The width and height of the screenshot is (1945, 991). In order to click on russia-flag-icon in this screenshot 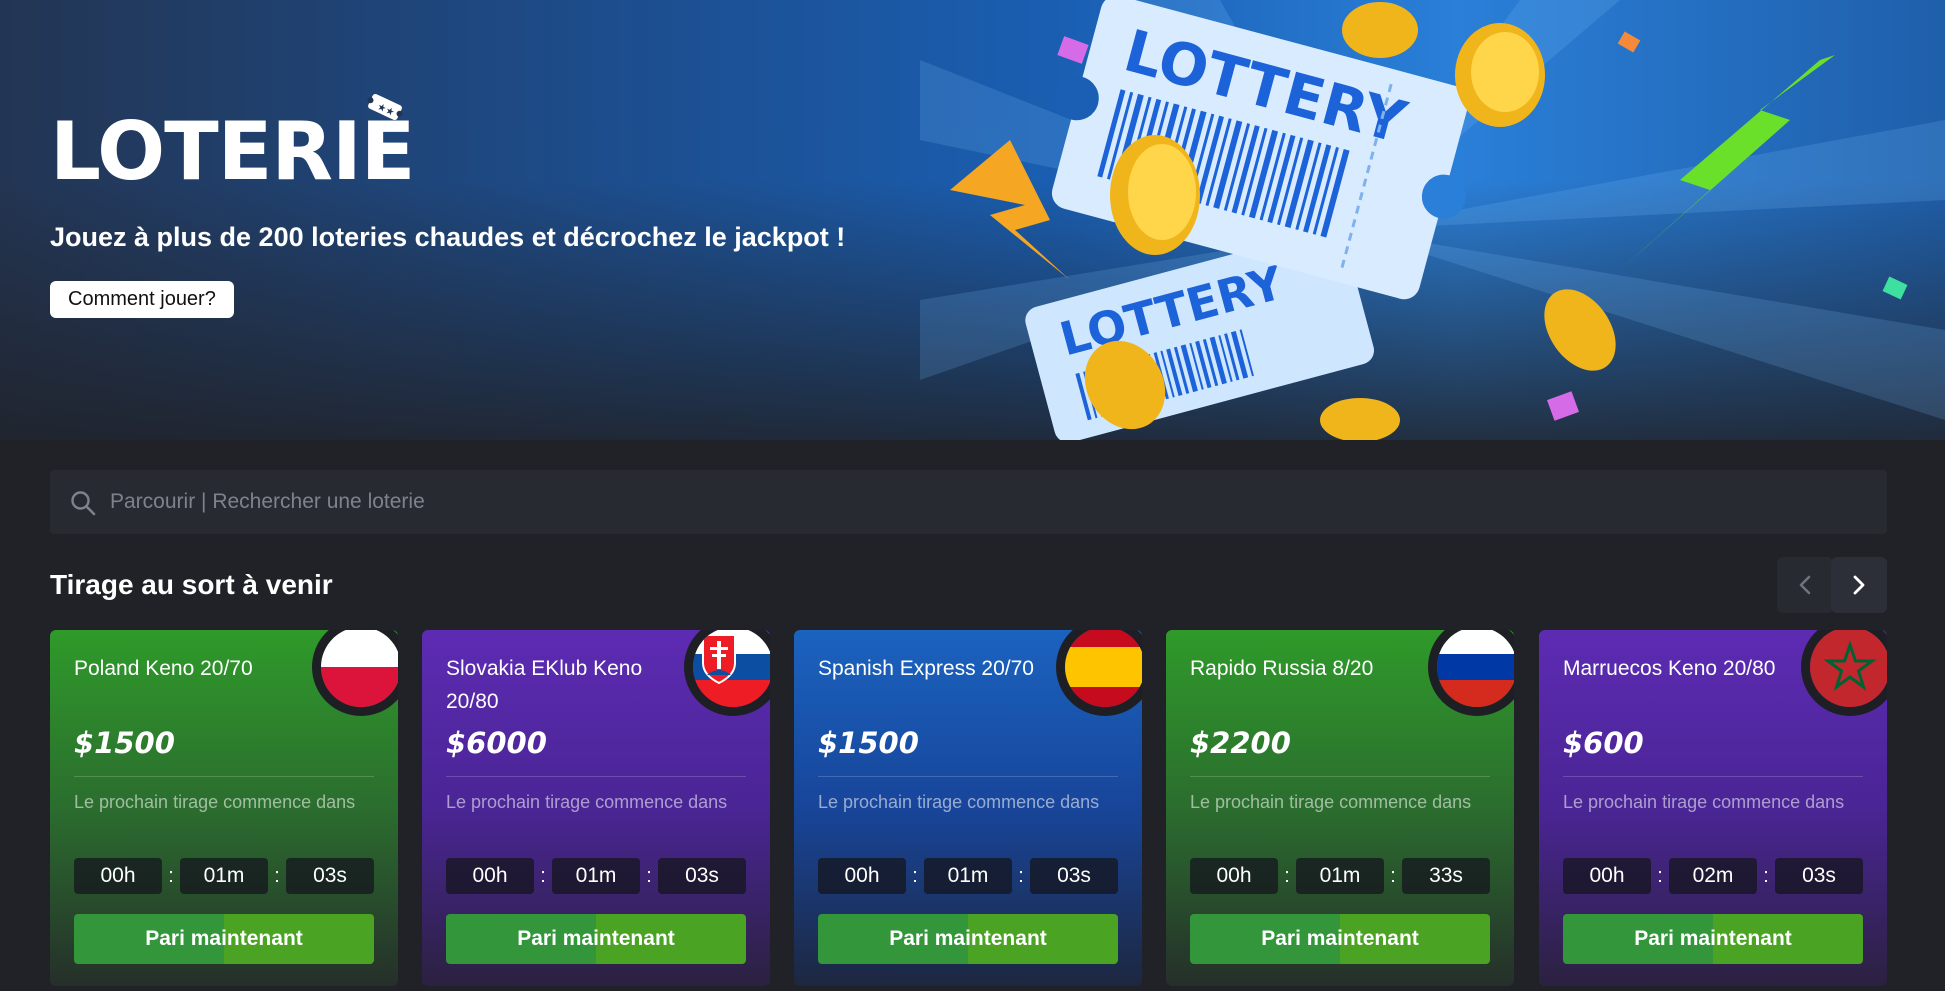, I will do `click(1471, 673)`.